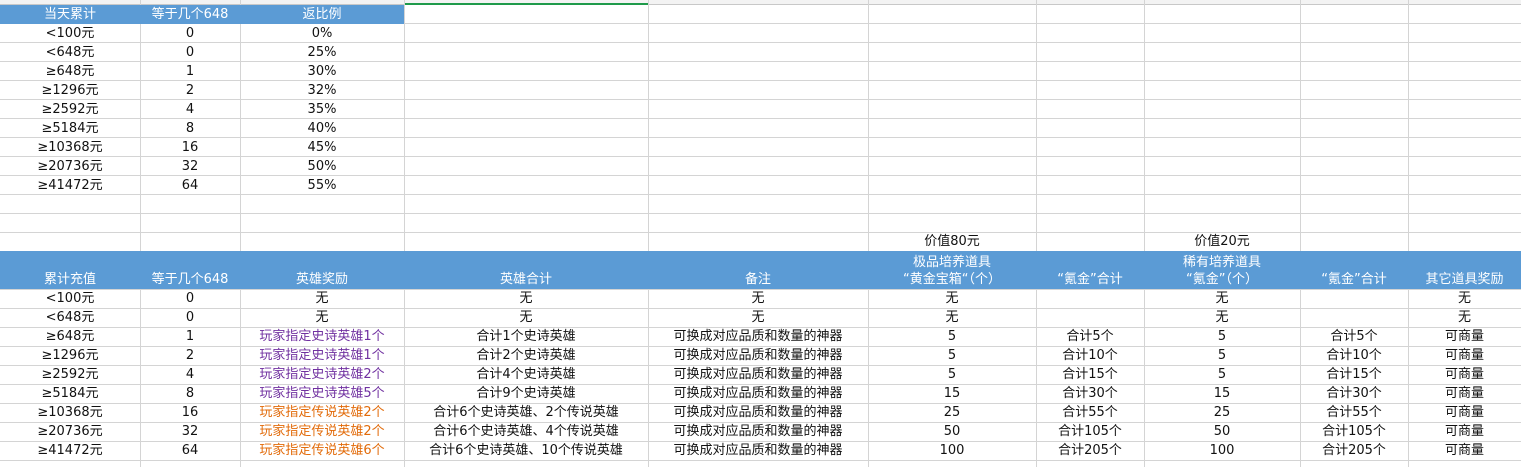  I want to click on table1-header-cell: 当天累计, so click(70, 14).